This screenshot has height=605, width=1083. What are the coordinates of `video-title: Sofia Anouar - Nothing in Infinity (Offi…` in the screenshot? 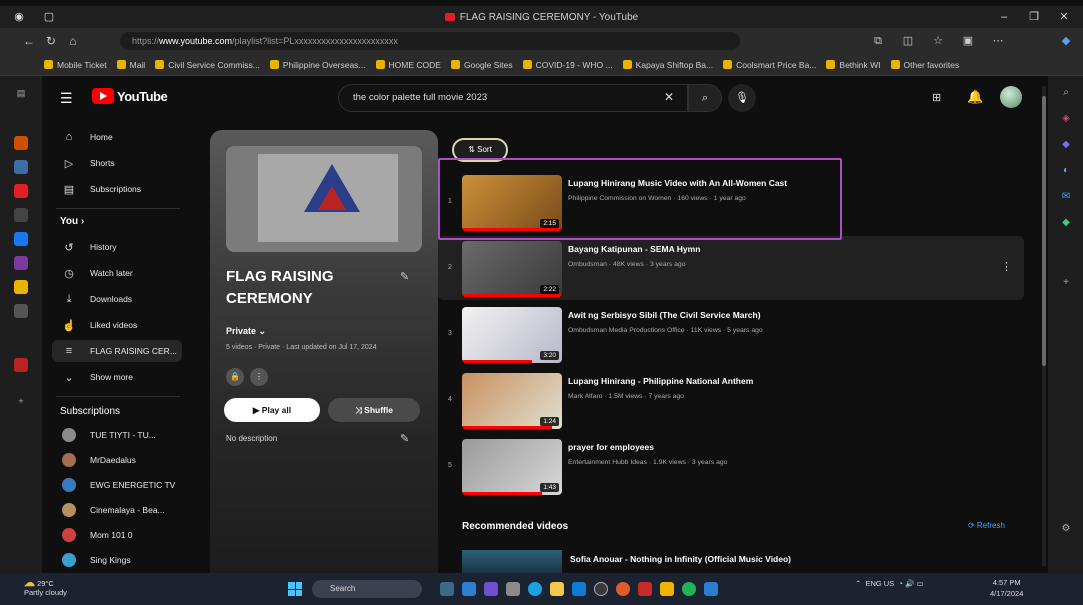 It's located at (680, 559).